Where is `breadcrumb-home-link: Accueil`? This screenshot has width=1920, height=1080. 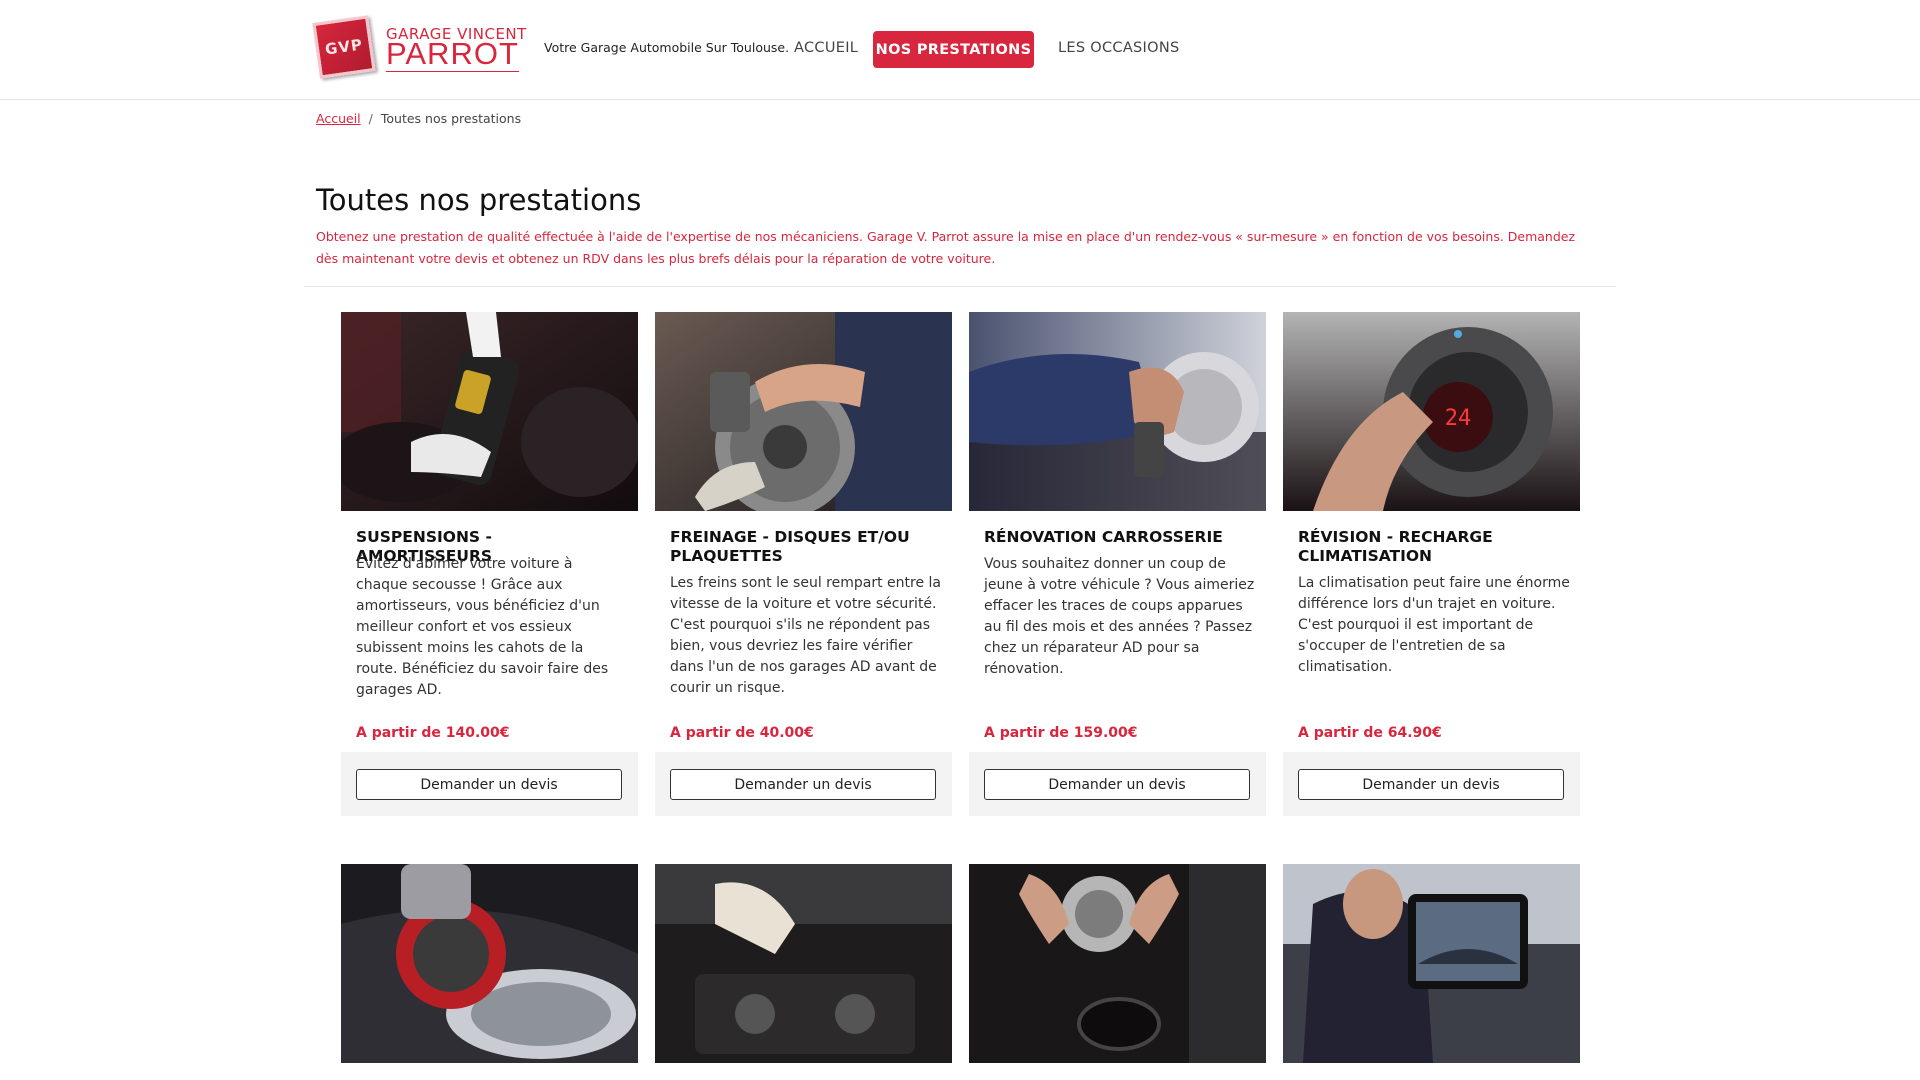 breadcrumb-home-link: Accueil is located at coordinates (338, 118).